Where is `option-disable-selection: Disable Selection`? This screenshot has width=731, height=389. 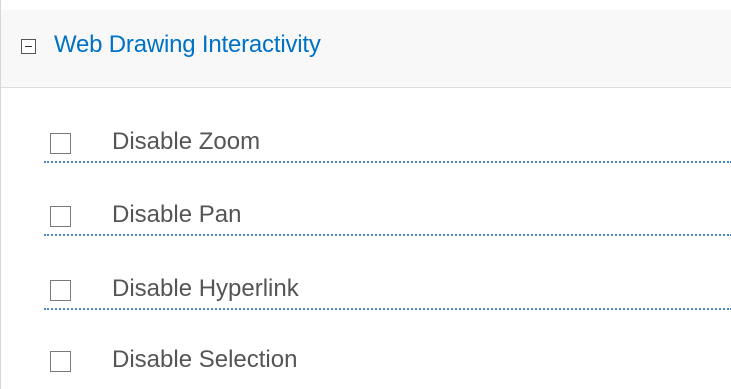
option-disable-selection: Disable Selection is located at coordinates (387, 361).